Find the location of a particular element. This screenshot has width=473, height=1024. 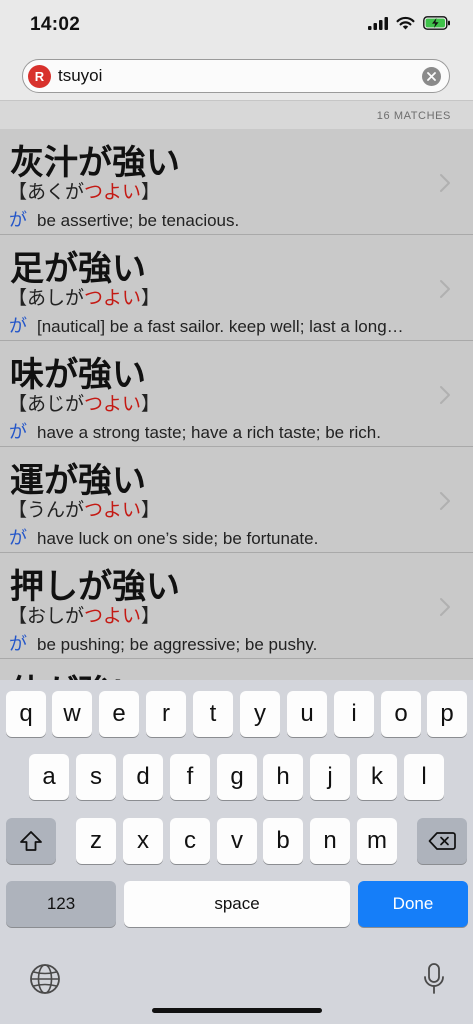

match-count: 16 MATCHES is located at coordinates (413, 116).